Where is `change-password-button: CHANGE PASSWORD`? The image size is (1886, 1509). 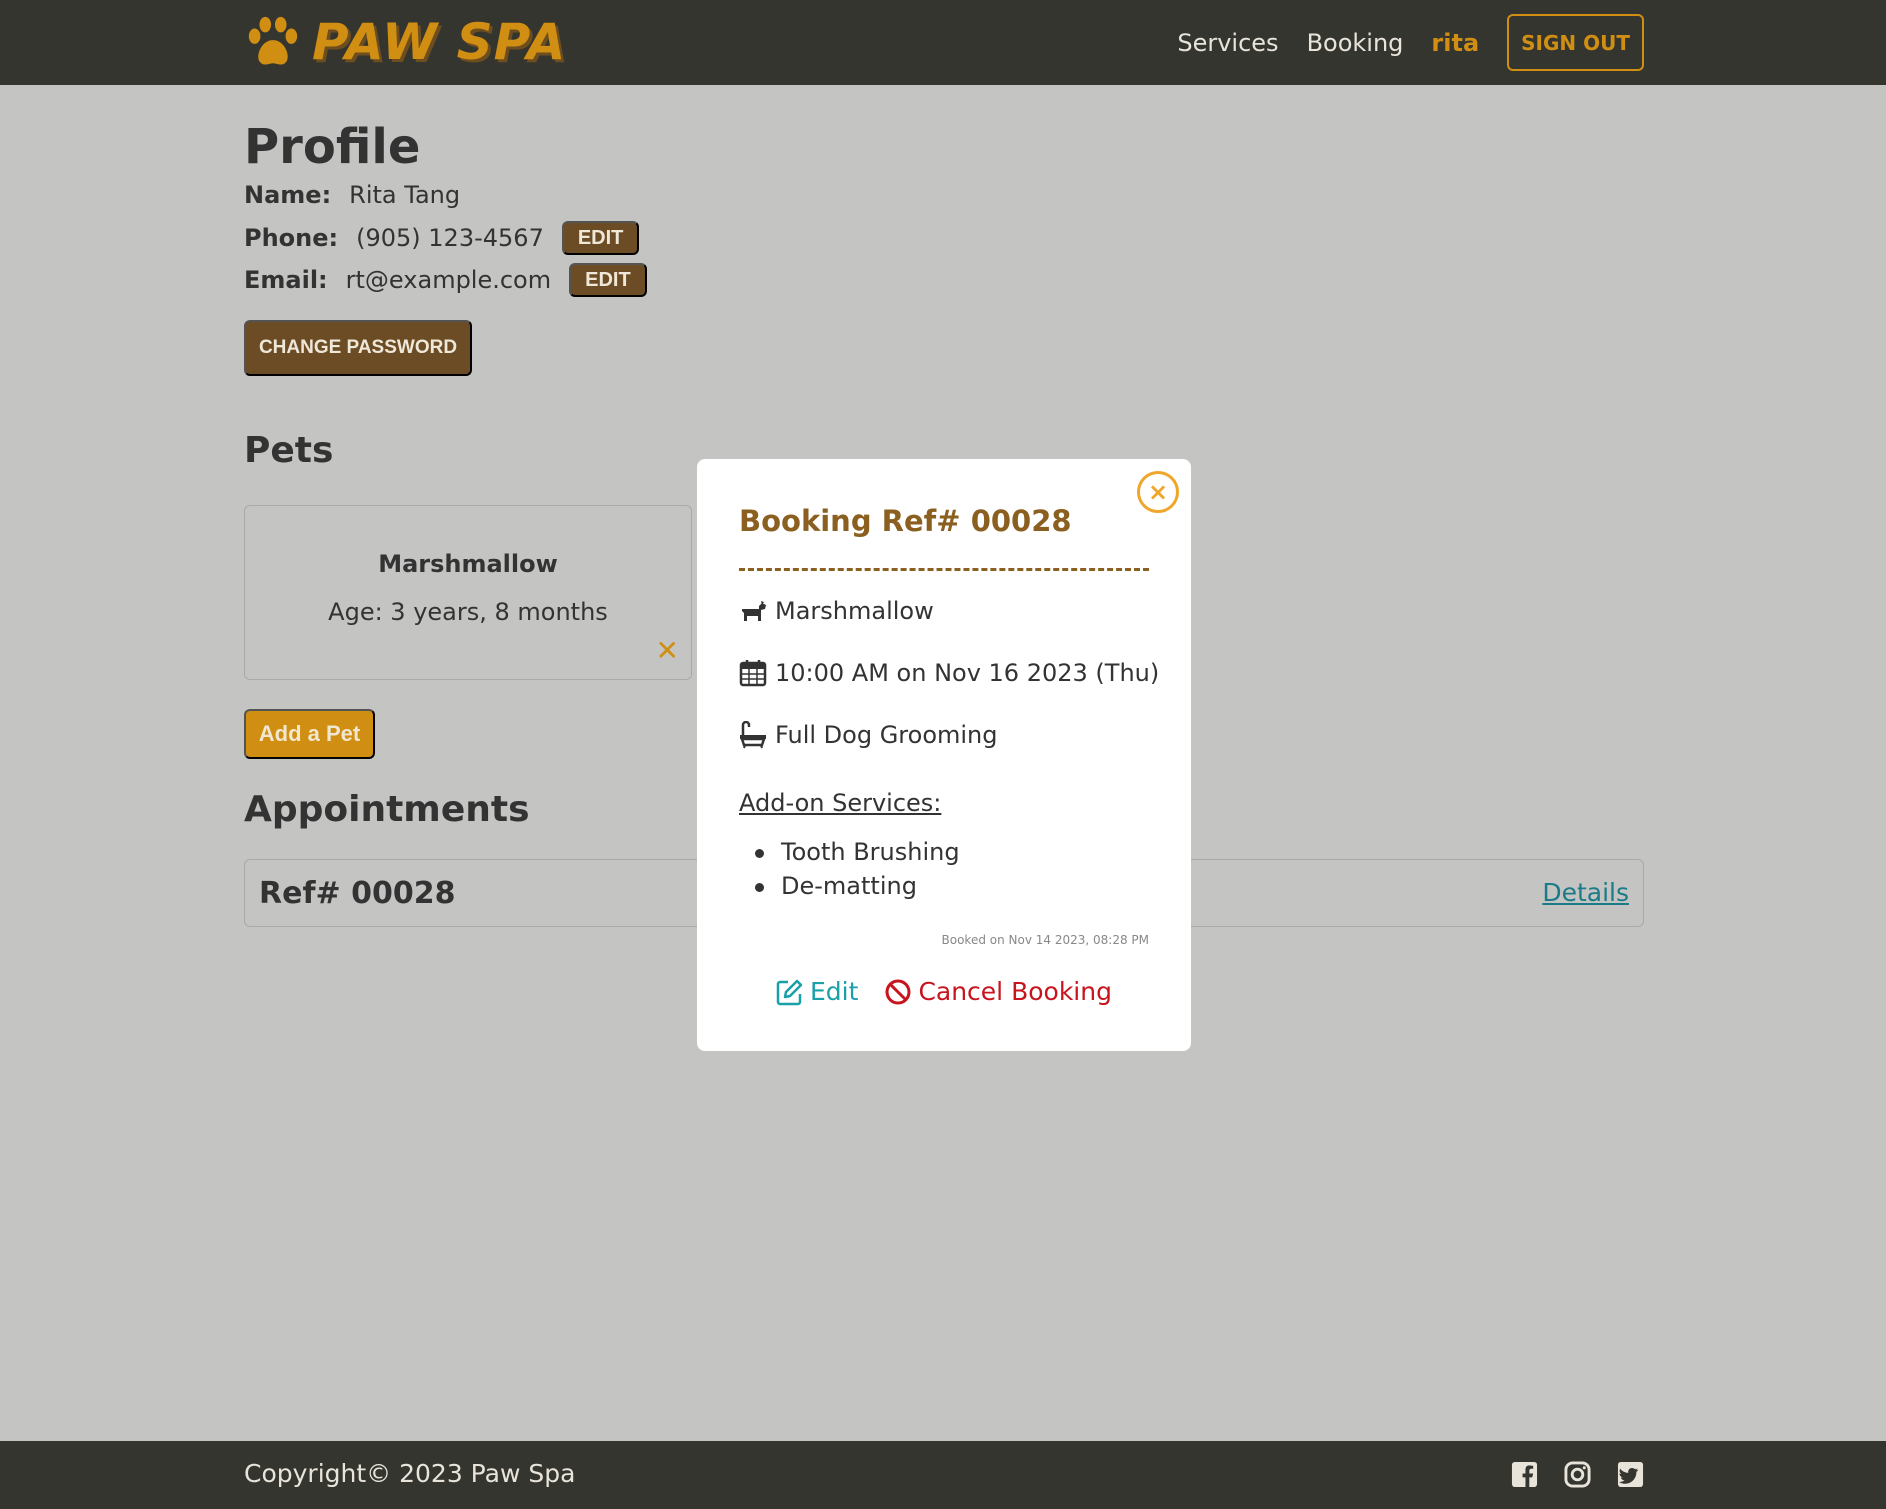
change-password-button: CHANGE PASSWORD is located at coordinates (358, 348).